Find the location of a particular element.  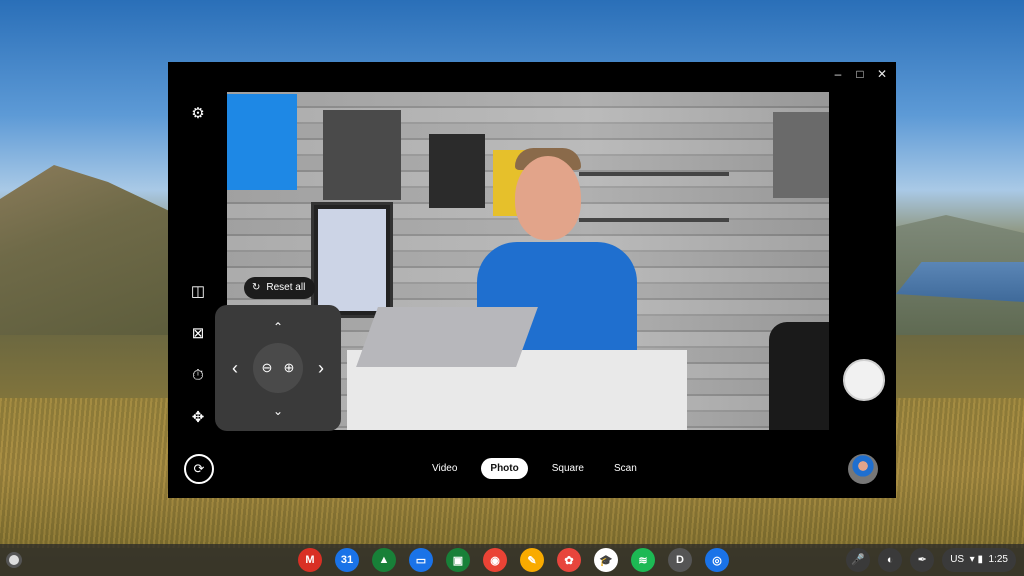

reset-all-label: Reset all is located at coordinates (286, 287).